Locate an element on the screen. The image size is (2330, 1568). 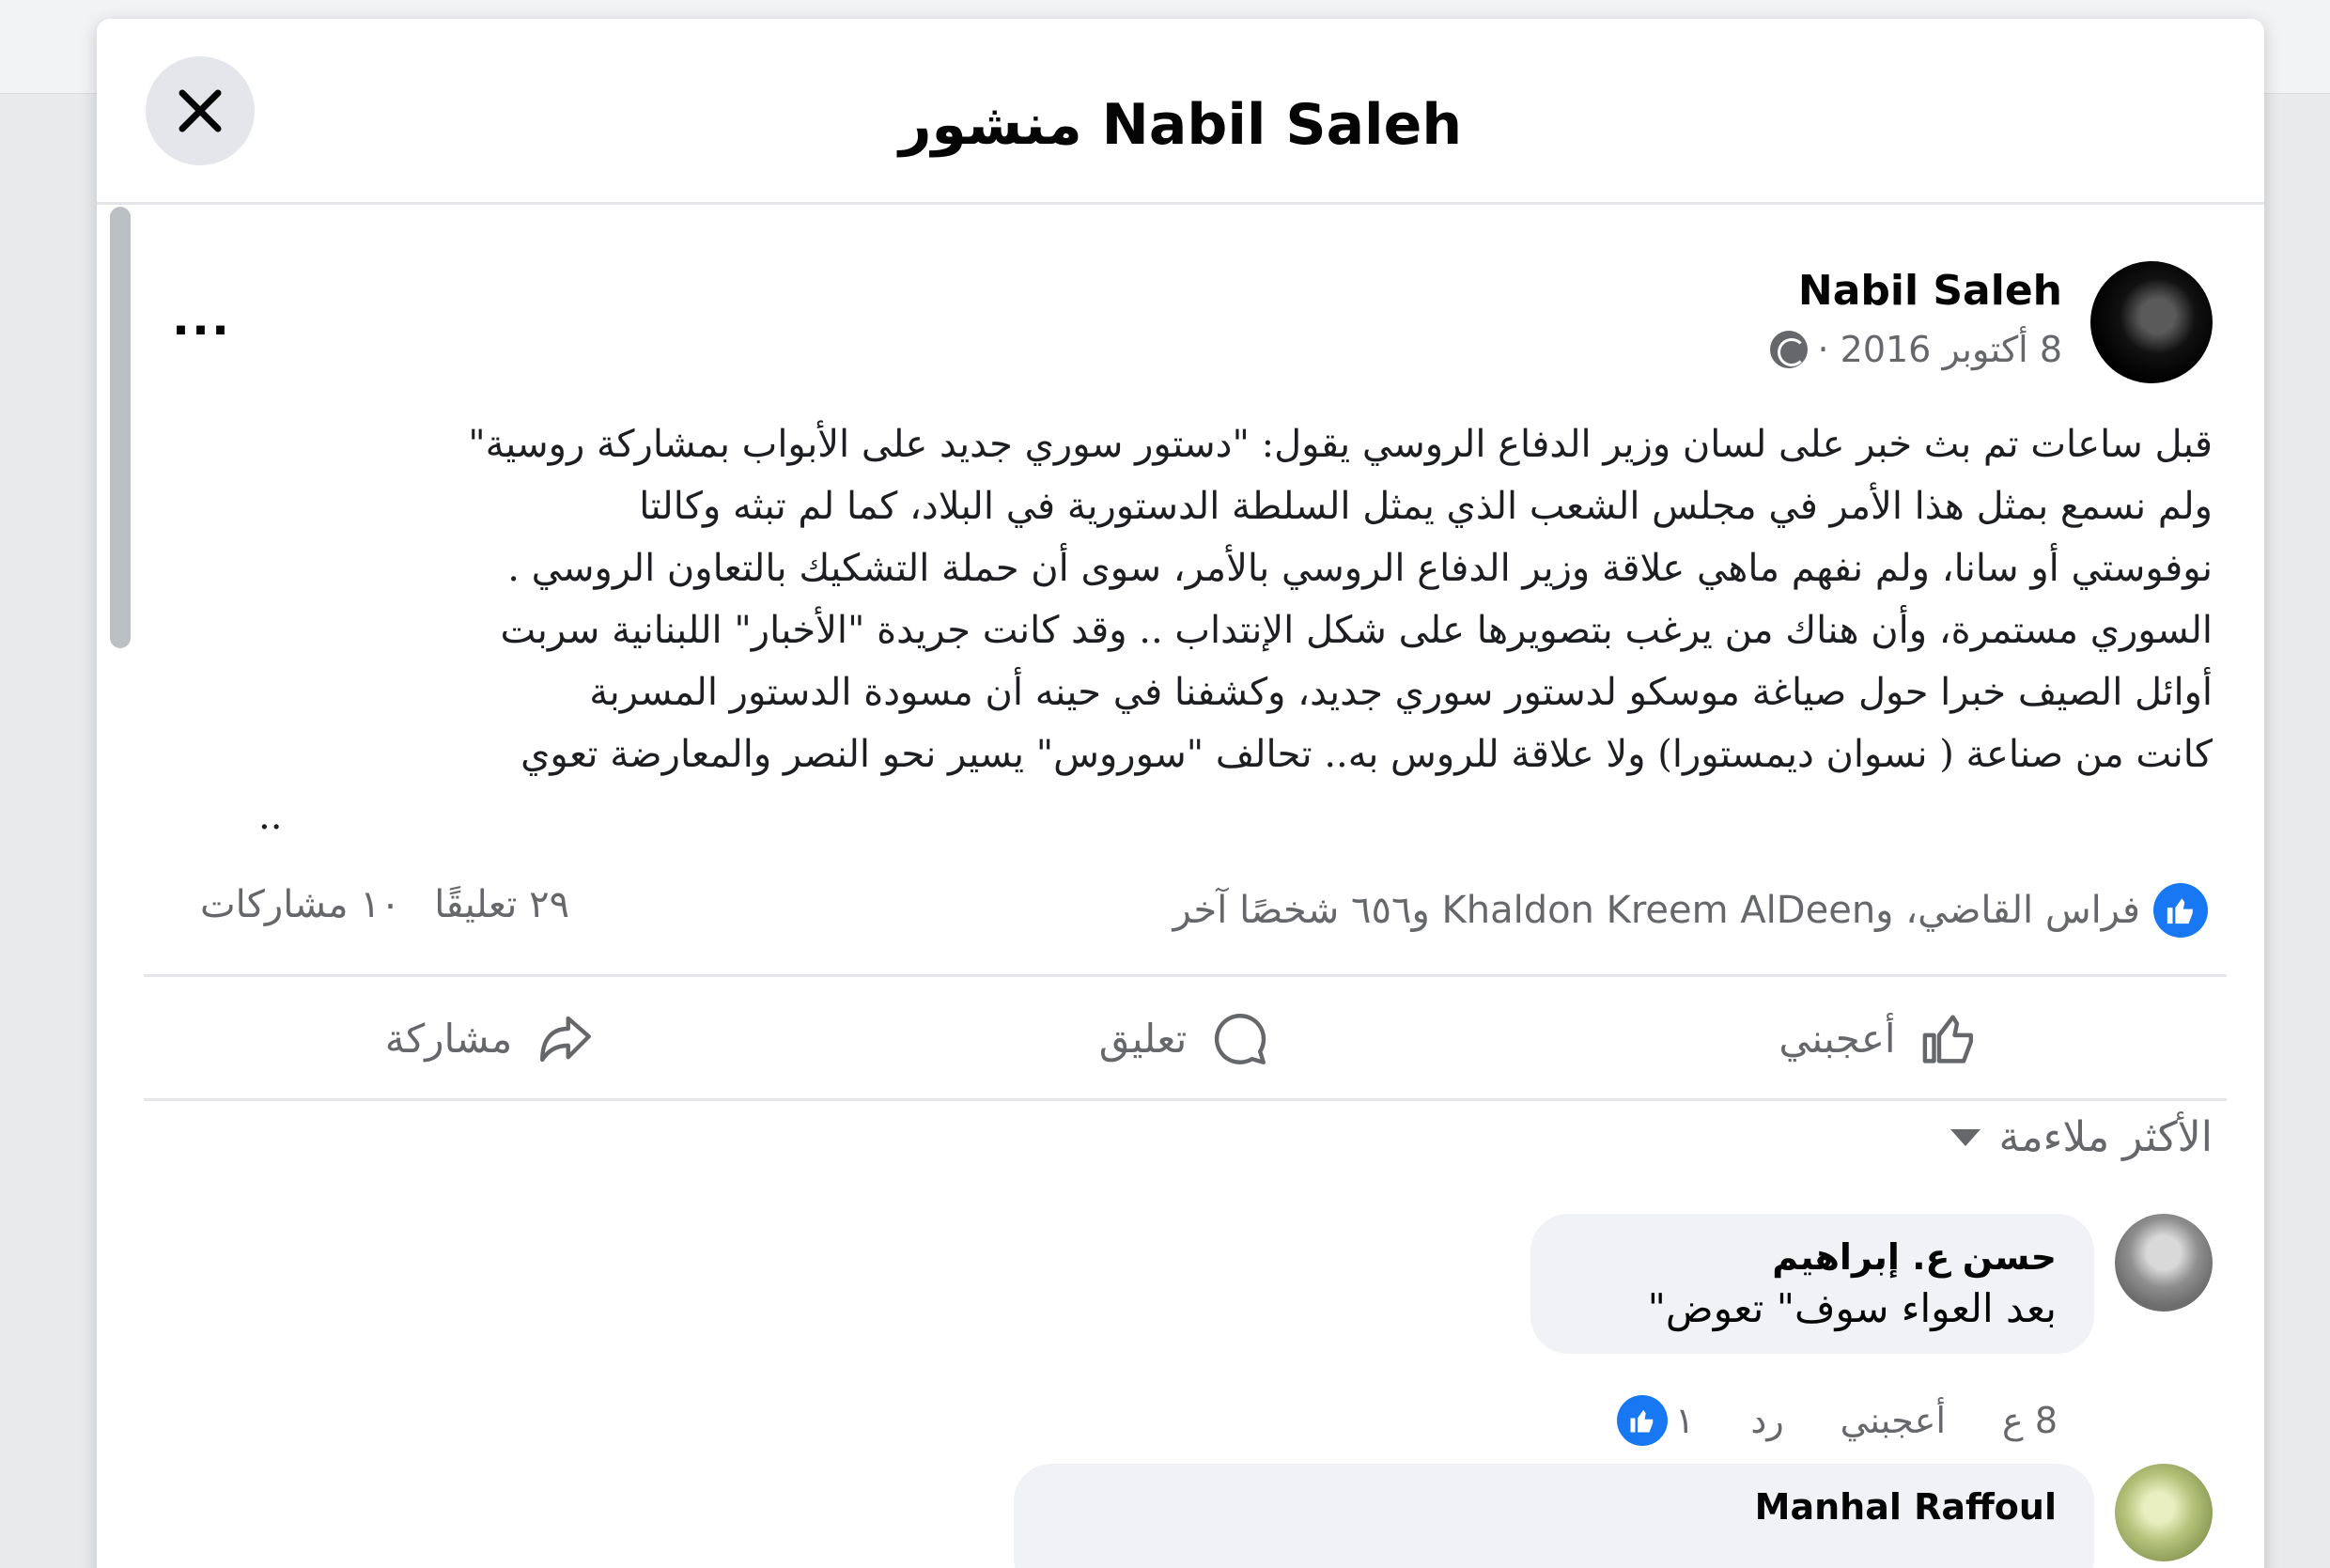
share-button-label: مشاركة is located at coordinates (448, 1039).